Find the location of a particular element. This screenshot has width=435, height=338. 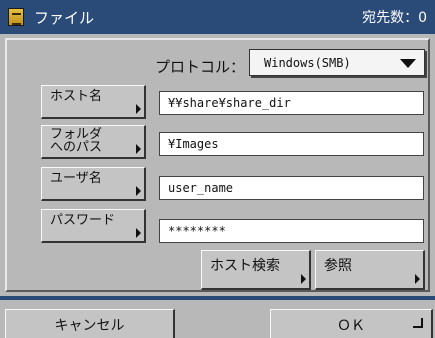

host-name-label: ホスト名 is located at coordinates (76, 96).